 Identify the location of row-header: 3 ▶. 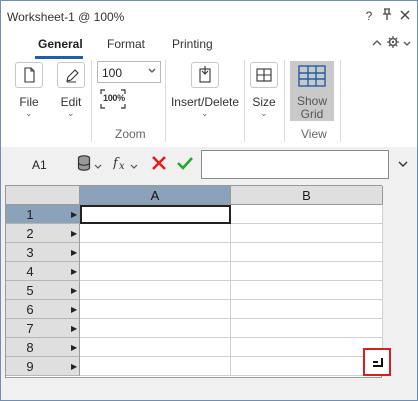
(43, 252).